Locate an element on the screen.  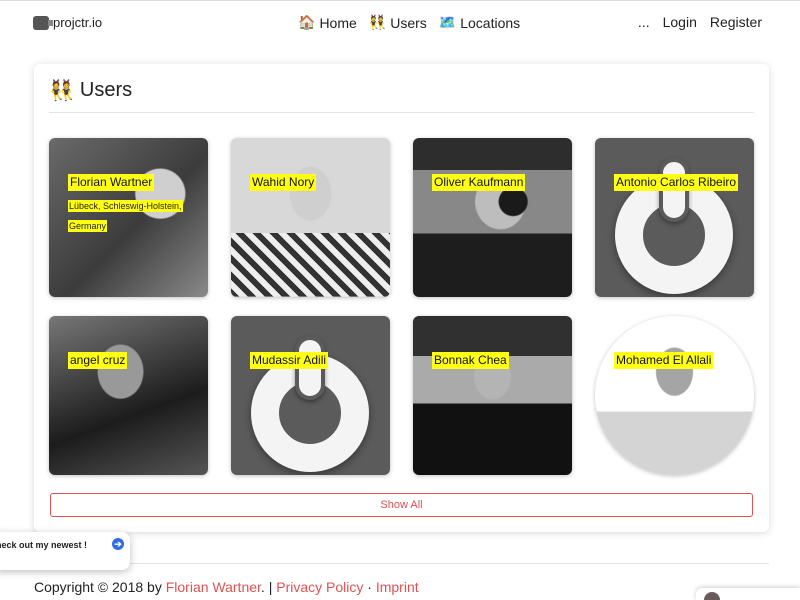
user-location-text: Lübeck, Schleswig-Holstein, Germany is located at coordinates (125, 216).